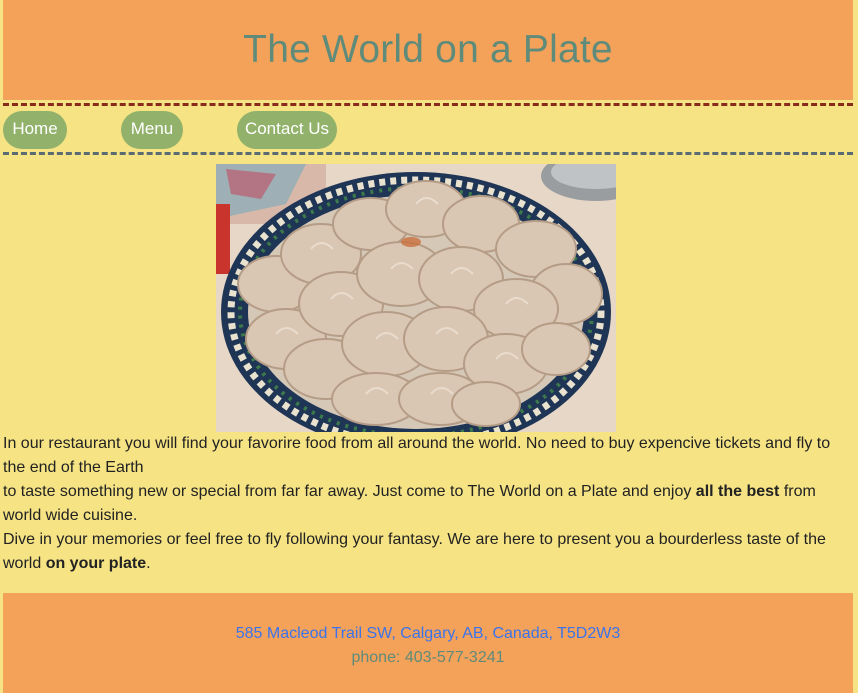  I want to click on nav-divider-bottom, so click(428, 153).